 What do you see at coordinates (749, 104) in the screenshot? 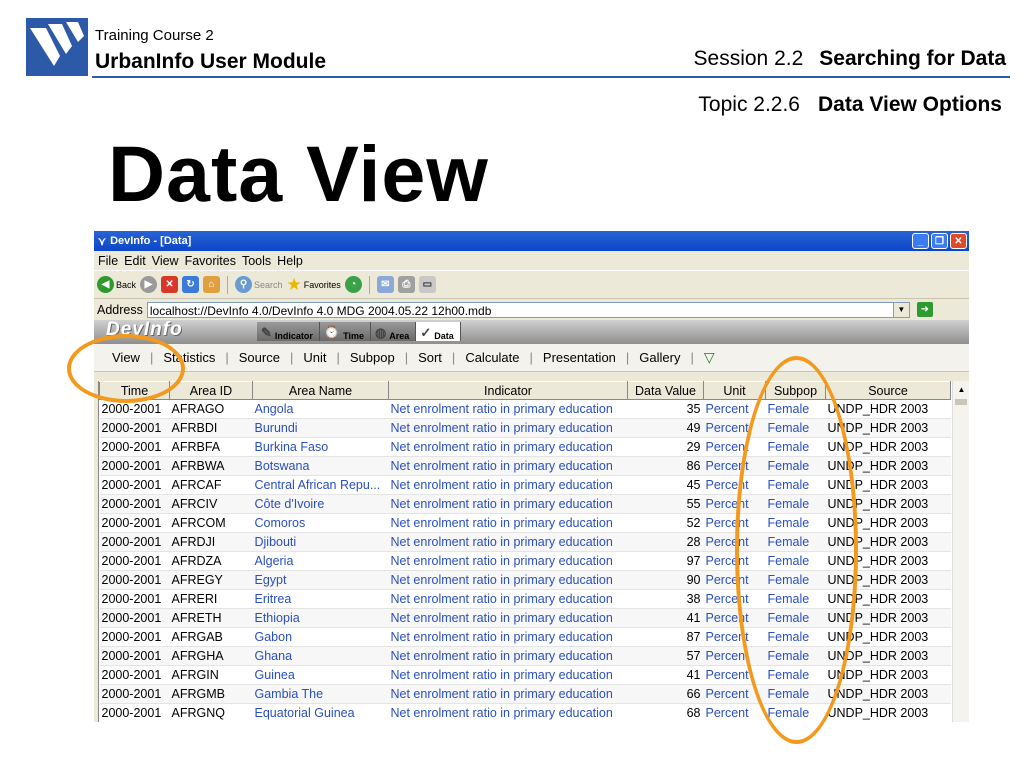
I see `topic-label: Topic 2.2.6` at bounding box center [749, 104].